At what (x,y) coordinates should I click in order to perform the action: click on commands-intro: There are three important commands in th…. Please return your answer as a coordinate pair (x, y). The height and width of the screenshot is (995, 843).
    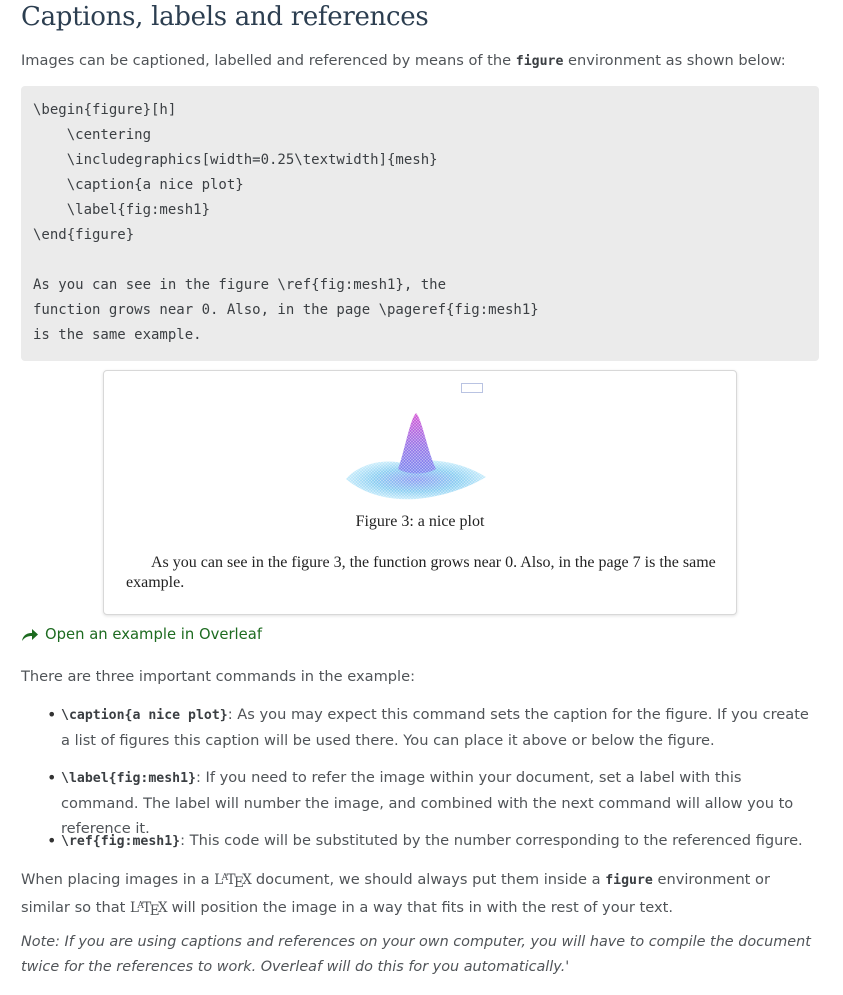
    Looking at the image, I should click on (218, 676).